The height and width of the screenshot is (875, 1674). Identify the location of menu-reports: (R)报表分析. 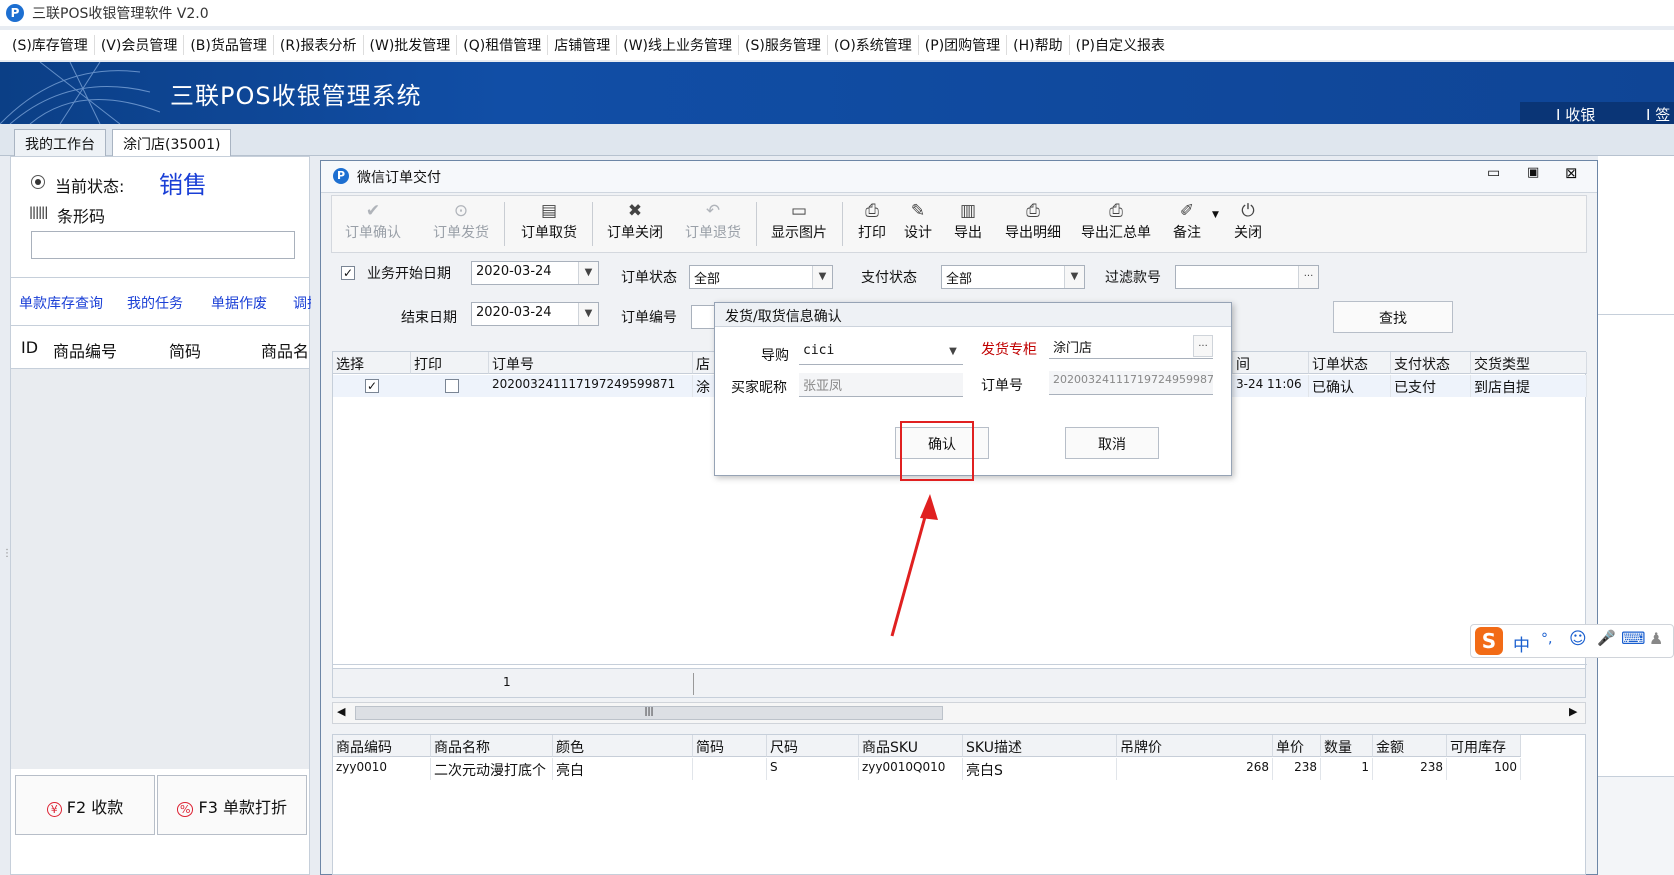
(319, 45).